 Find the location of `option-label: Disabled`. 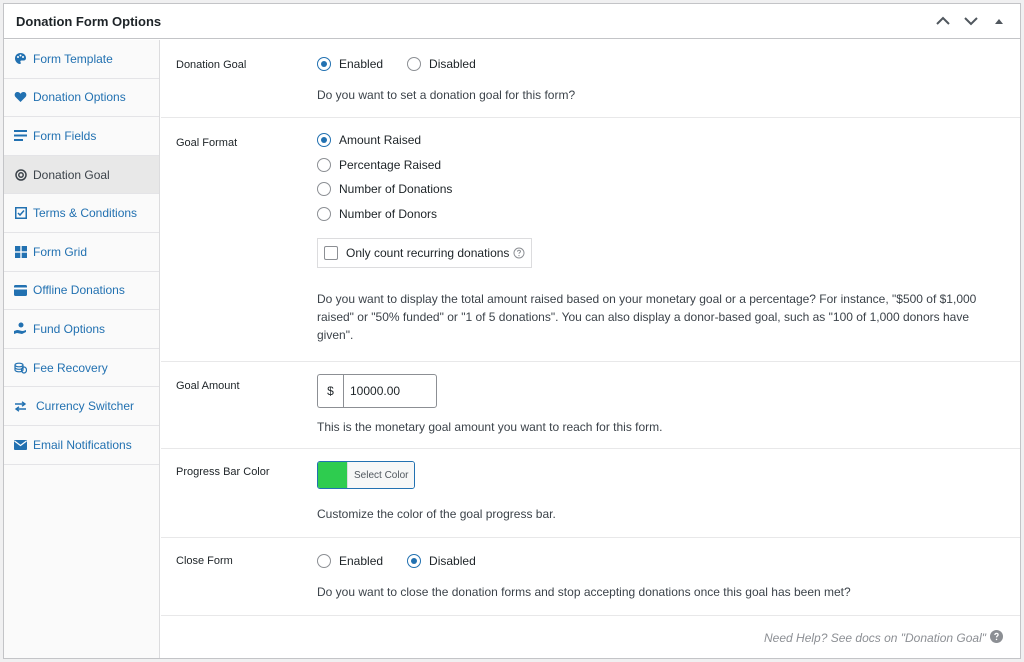

option-label: Disabled is located at coordinates (452, 561).